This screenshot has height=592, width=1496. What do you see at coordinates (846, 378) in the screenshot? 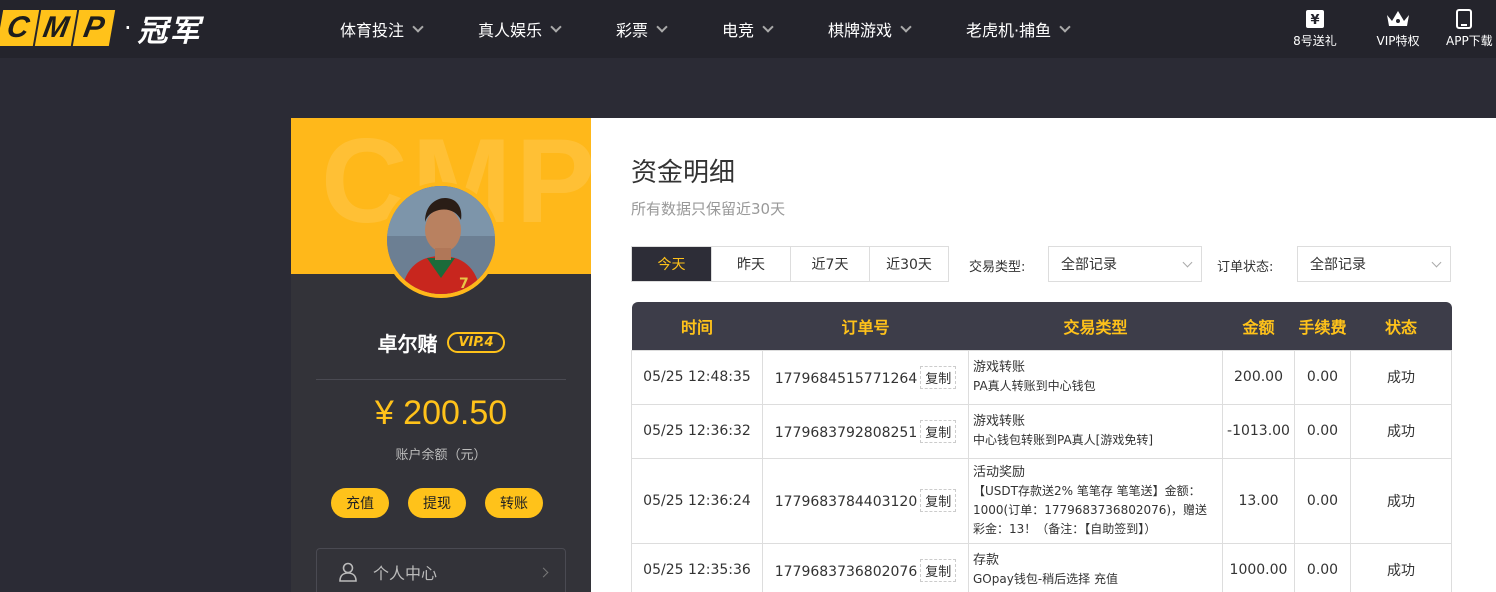
I see `order-number: 1779684515771264` at bounding box center [846, 378].